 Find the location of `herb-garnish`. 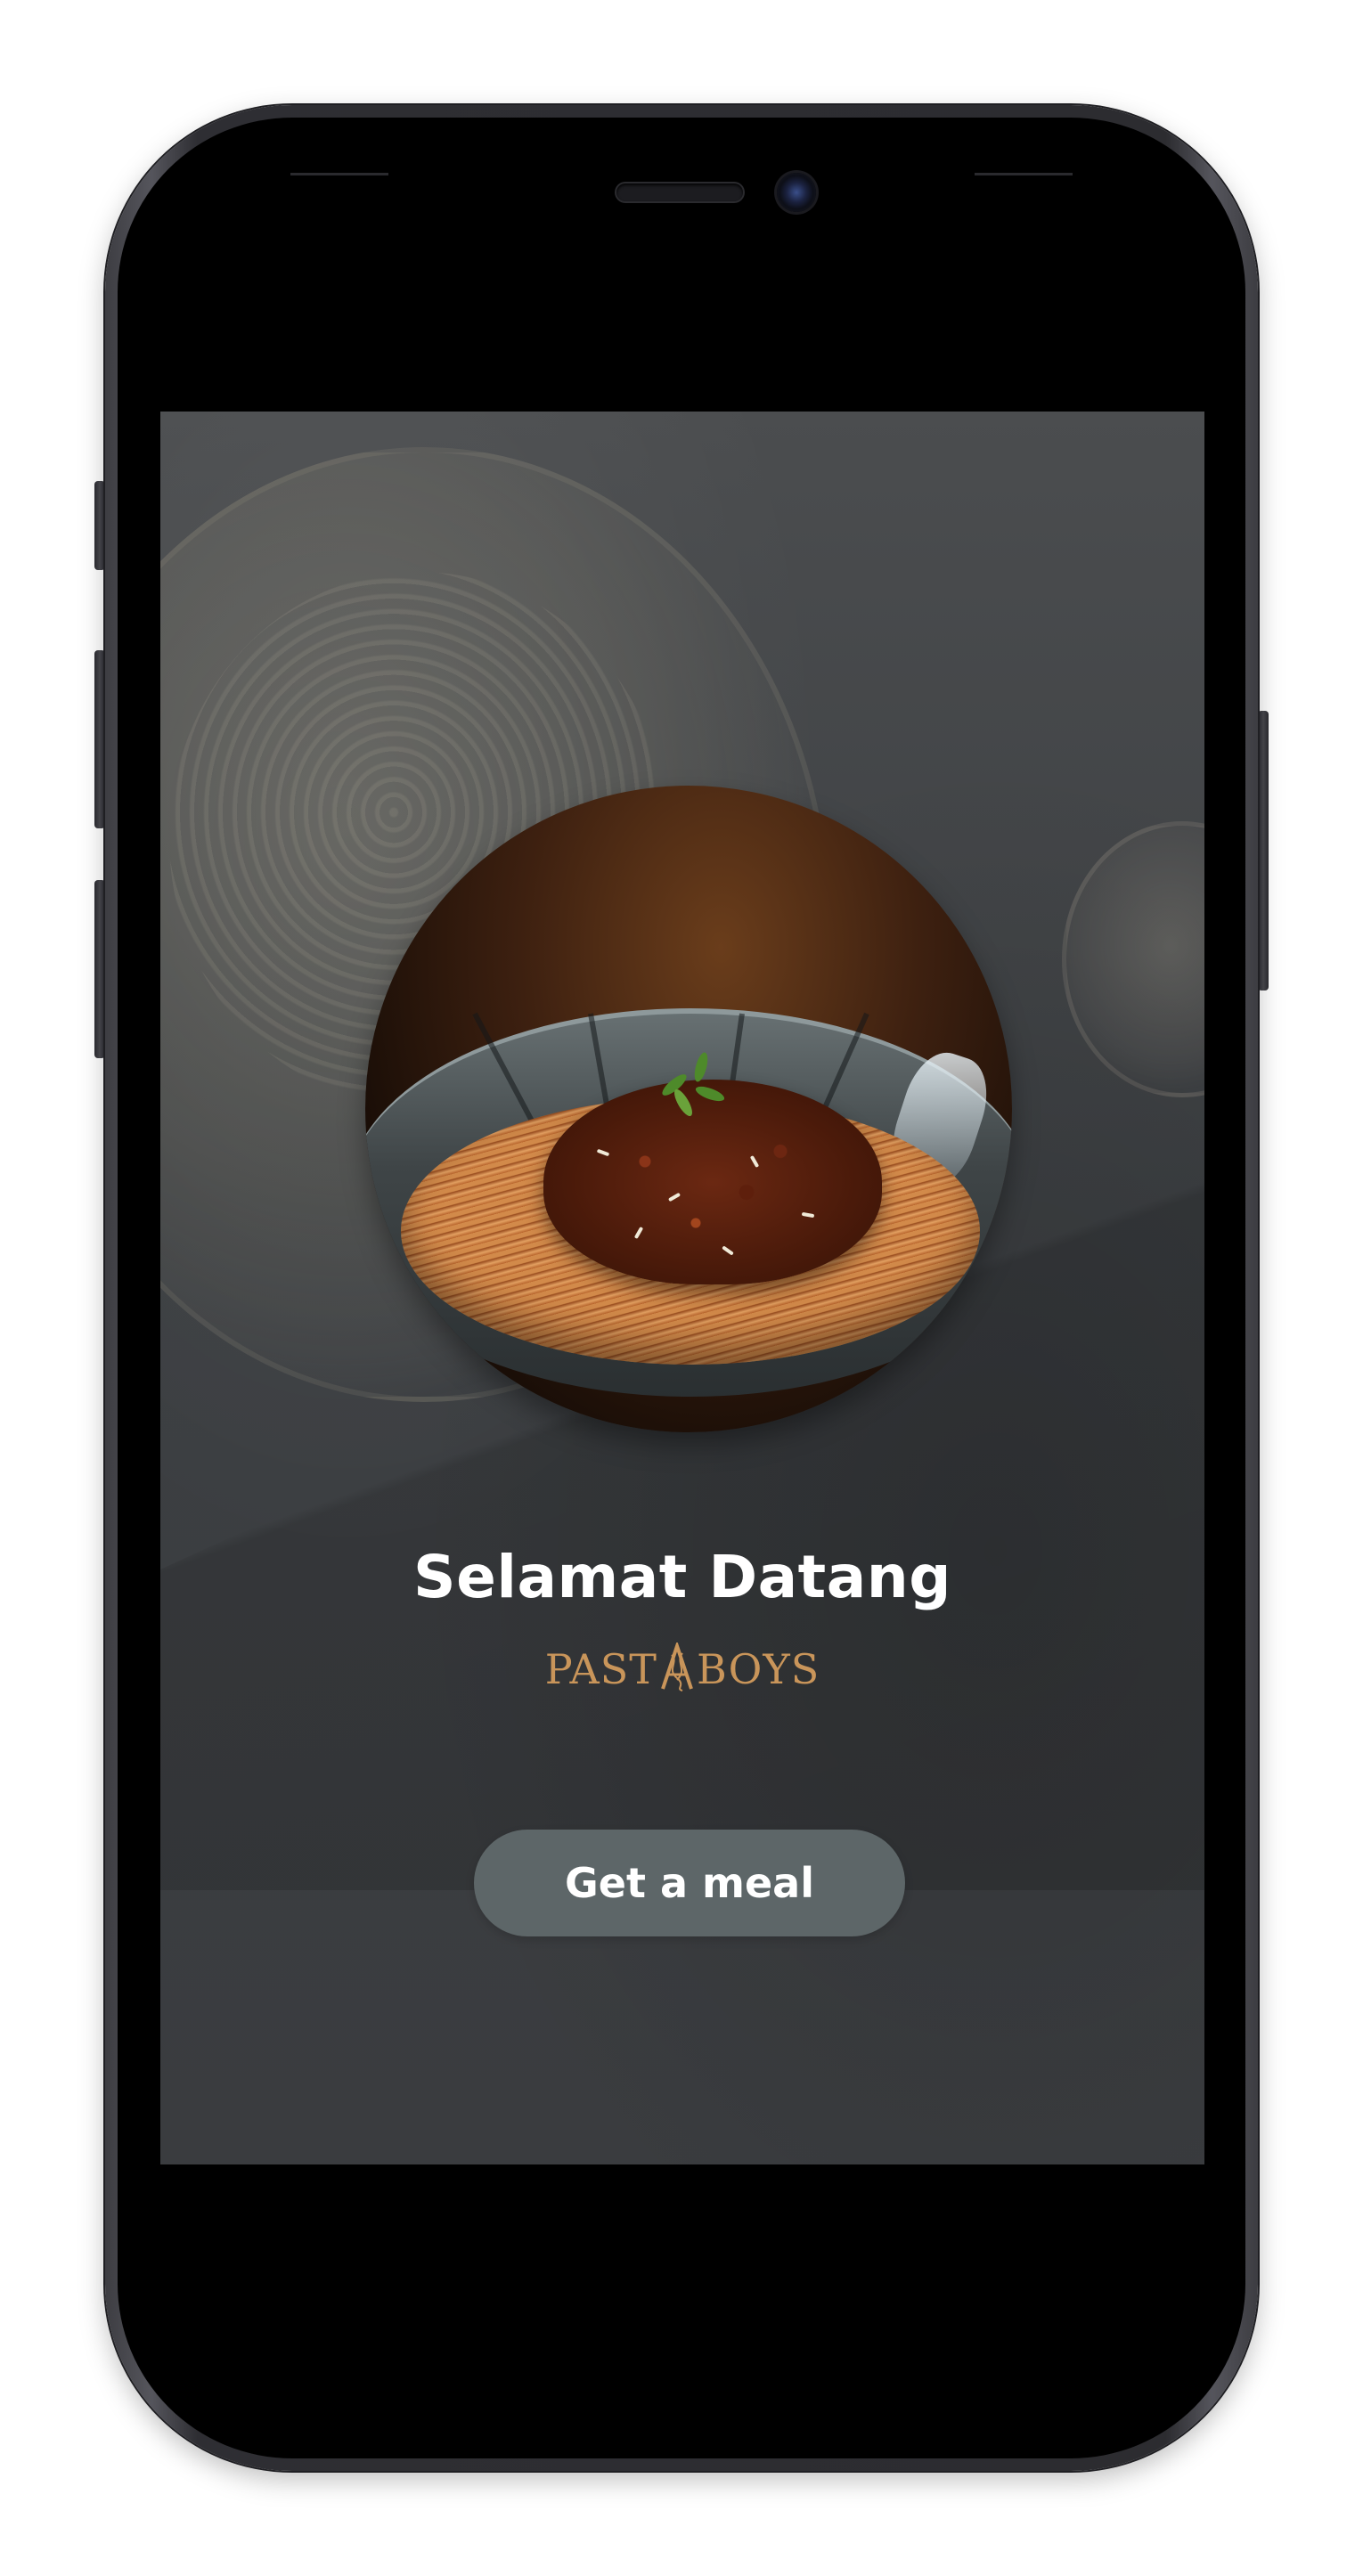

herb-garnish is located at coordinates (690, 1087).